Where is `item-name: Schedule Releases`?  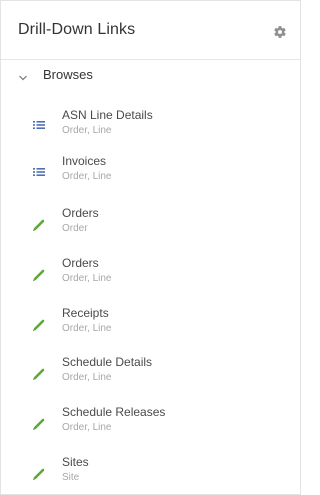
item-name: Schedule Releases is located at coordinates (114, 412).